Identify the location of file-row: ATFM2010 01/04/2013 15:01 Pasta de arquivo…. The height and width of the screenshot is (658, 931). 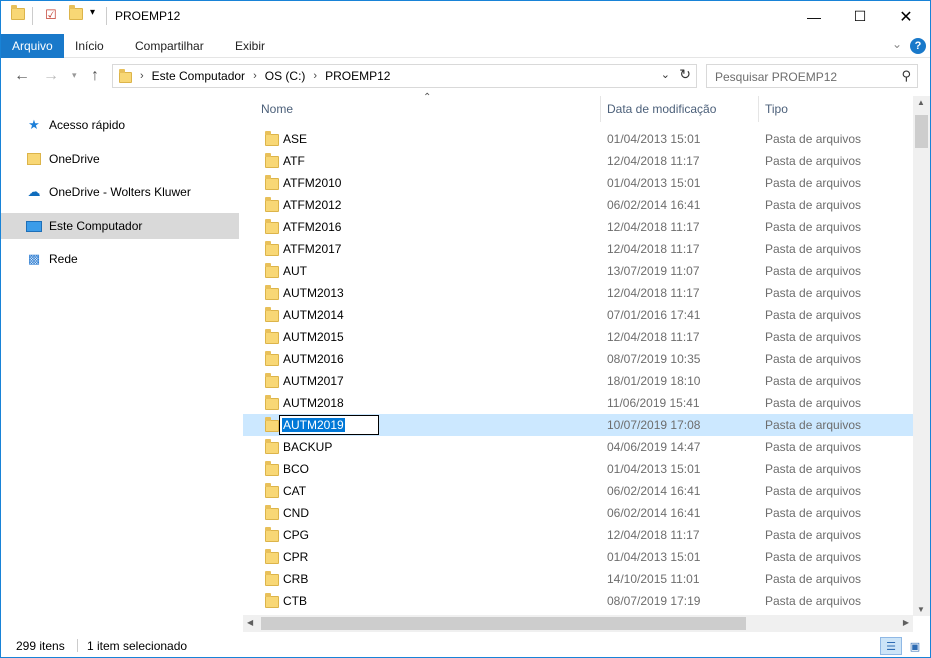
(578, 183).